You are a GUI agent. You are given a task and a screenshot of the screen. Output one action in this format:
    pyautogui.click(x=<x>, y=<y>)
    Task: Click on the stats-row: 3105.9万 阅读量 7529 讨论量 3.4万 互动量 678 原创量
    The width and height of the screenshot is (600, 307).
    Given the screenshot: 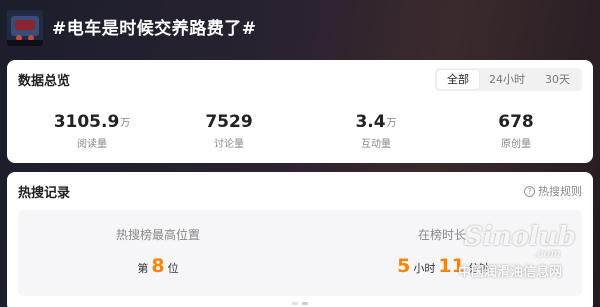 What is the action you would take?
    pyautogui.click(x=300, y=132)
    